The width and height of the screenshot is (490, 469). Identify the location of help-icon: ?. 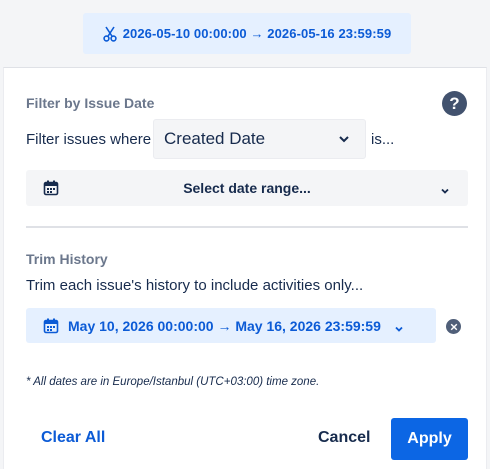
(454, 103).